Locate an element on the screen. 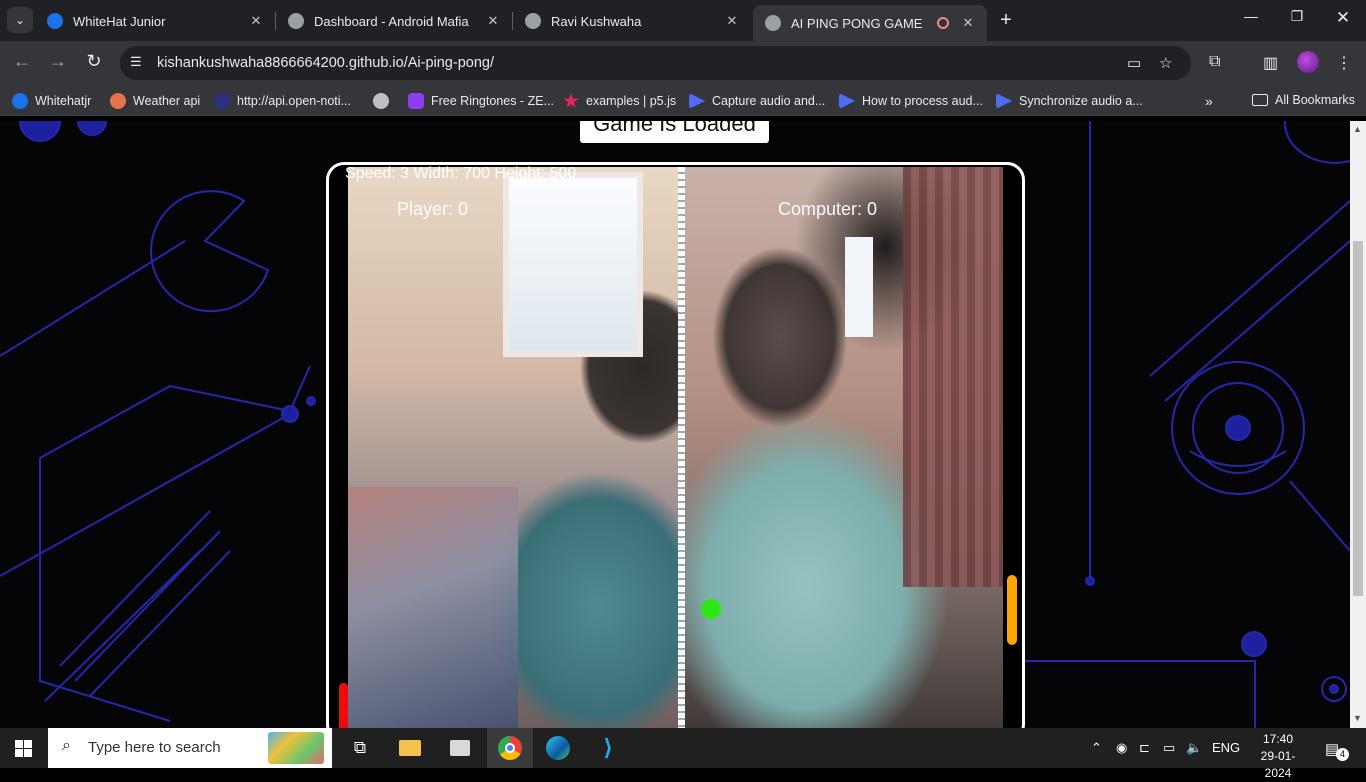 The width and height of the screenshot is (1366, 782). page-scrollbar: ▲ ▼ is located at coordinates (1358, 424).